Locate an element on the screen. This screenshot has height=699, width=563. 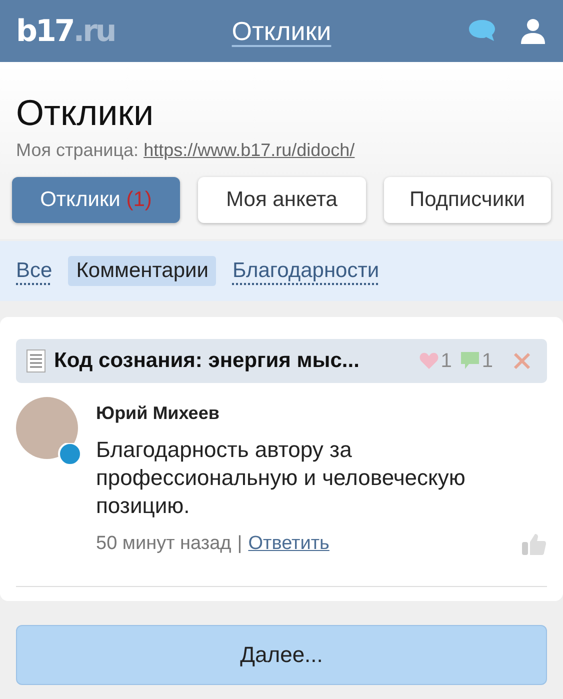
page-title: Отклики is located at coordinates (85, 113).